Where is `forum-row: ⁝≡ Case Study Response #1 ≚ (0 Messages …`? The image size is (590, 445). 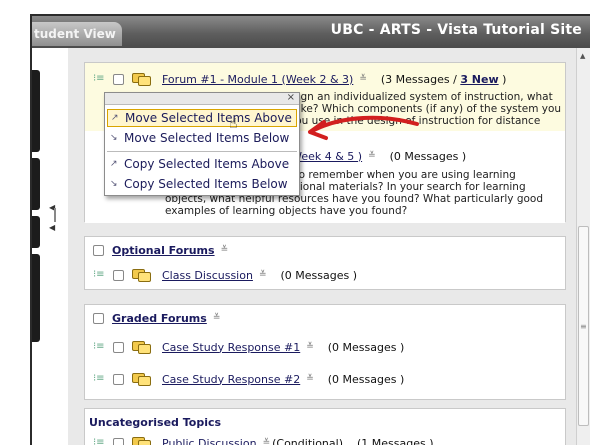 forum-row: ⁝≡ Case Study Response #1 ≚ (0 Messages … is located at coordinates (244, 347).